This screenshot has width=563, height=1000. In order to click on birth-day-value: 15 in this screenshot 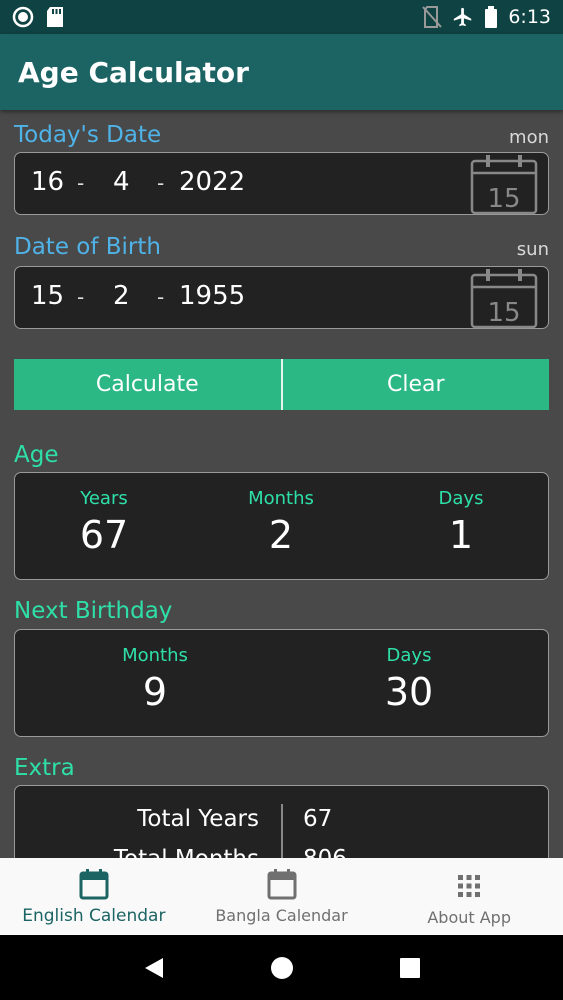, I will do `click(47, 296)`.